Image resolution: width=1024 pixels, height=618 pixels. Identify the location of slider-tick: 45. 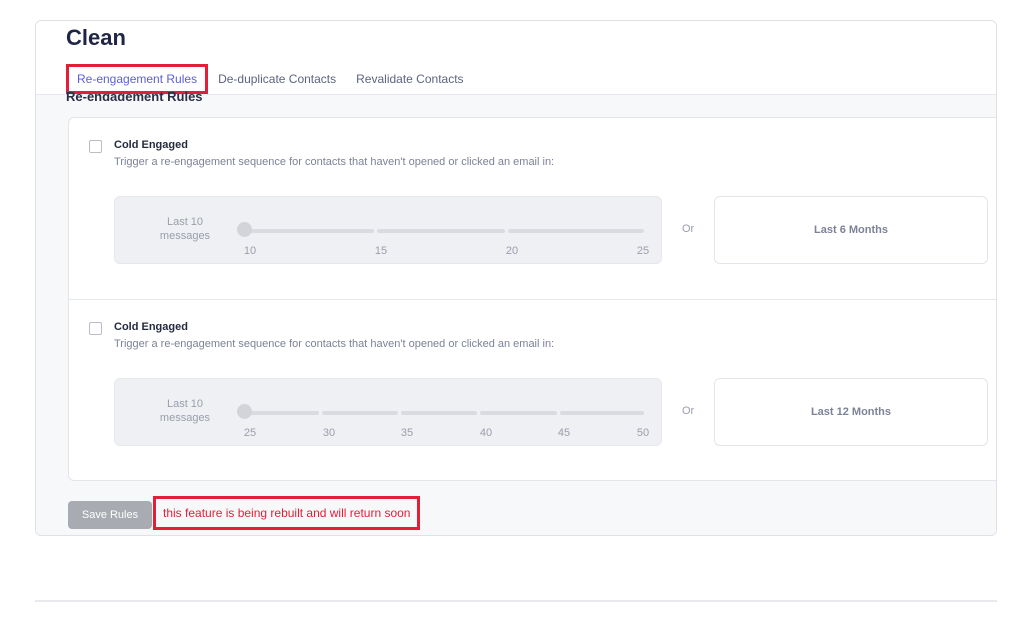
(564, 433).